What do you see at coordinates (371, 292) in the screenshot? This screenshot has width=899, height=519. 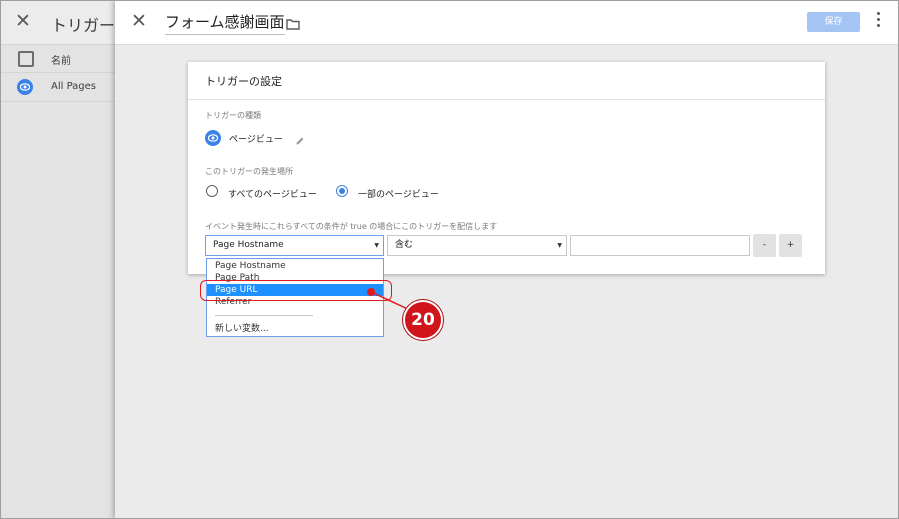 I see `callout-dot` at bounding box center [371, 292].